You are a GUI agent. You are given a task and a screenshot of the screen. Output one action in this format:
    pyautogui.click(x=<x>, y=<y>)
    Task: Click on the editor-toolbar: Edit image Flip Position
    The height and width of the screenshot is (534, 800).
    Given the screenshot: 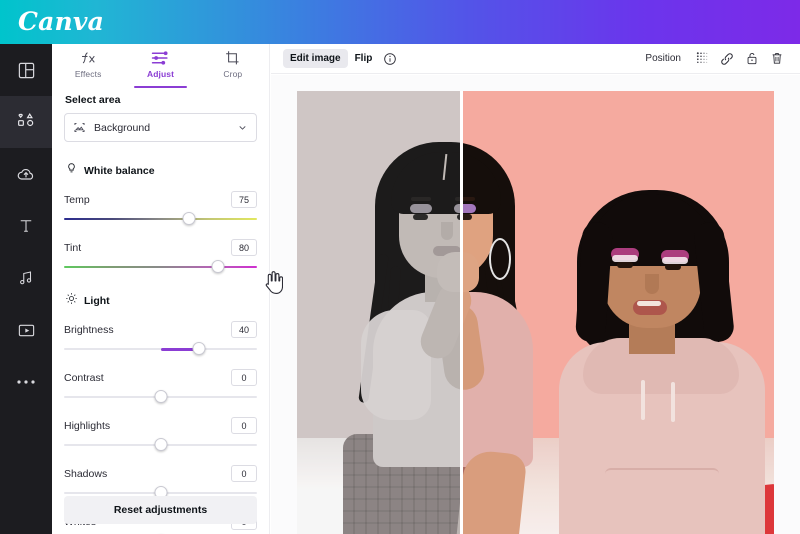 What is the action you would take?
    pyautogui.click(x=535, y=59)
    